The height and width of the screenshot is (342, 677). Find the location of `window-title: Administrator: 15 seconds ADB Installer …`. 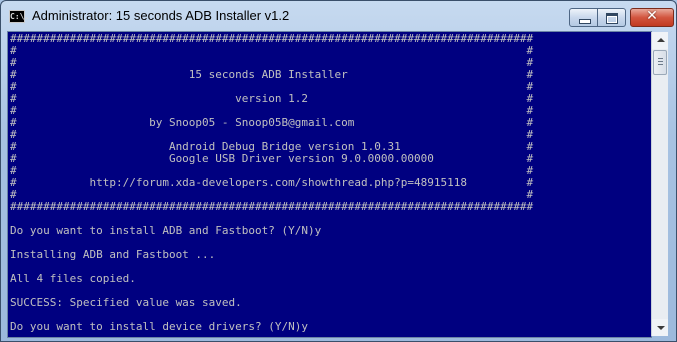

window-title: Administrator: 15 seconds ADB Installer … is located at coordinates (161, 15).